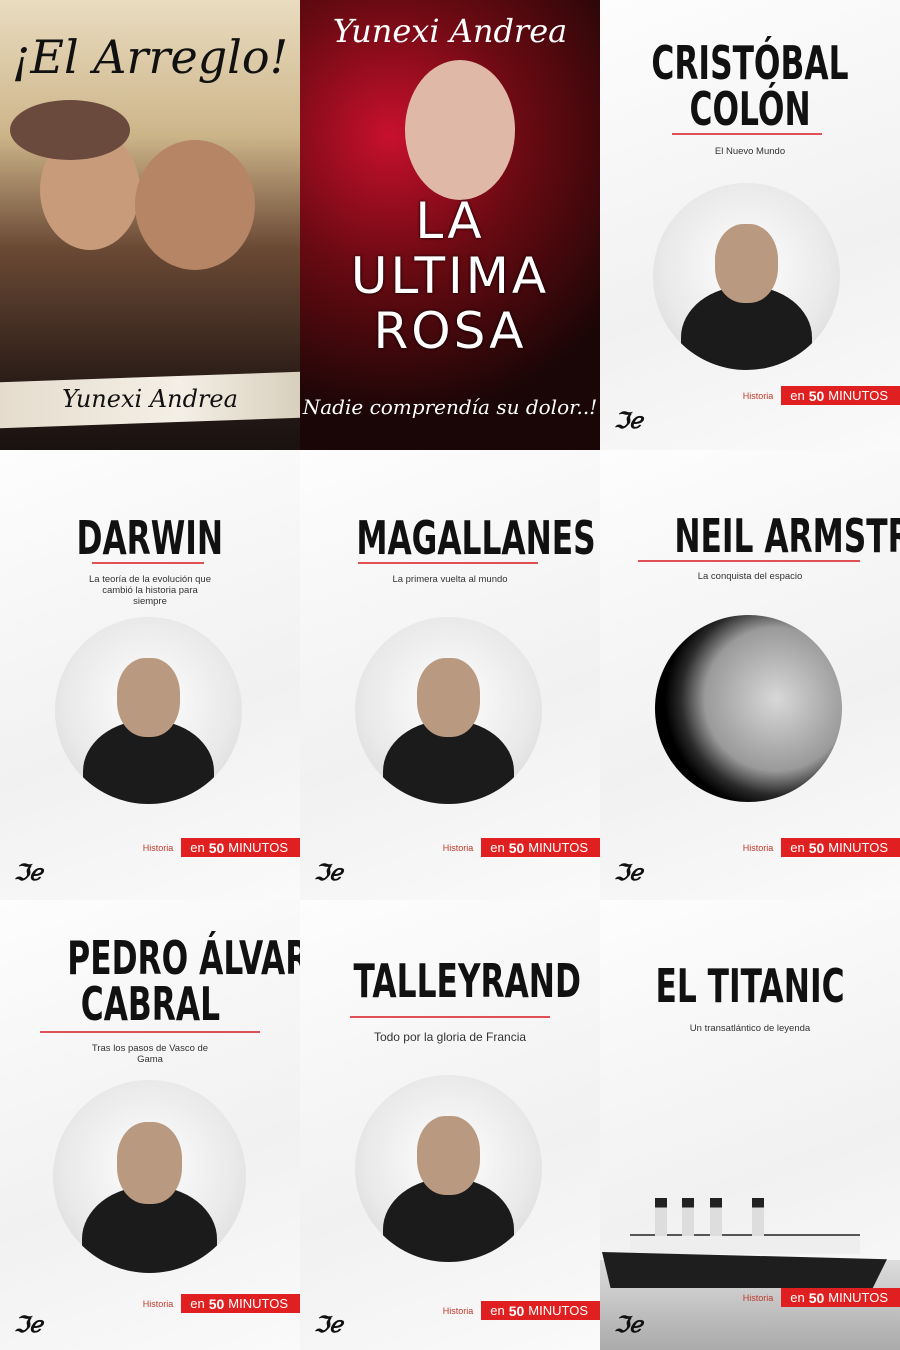 This screenshot has width=900, height=1350. What do you see at coordinates (750, 63) in the screenshot?
I see `cover-title-text: CRISTÓBAL` at bounding box center [750, 63].